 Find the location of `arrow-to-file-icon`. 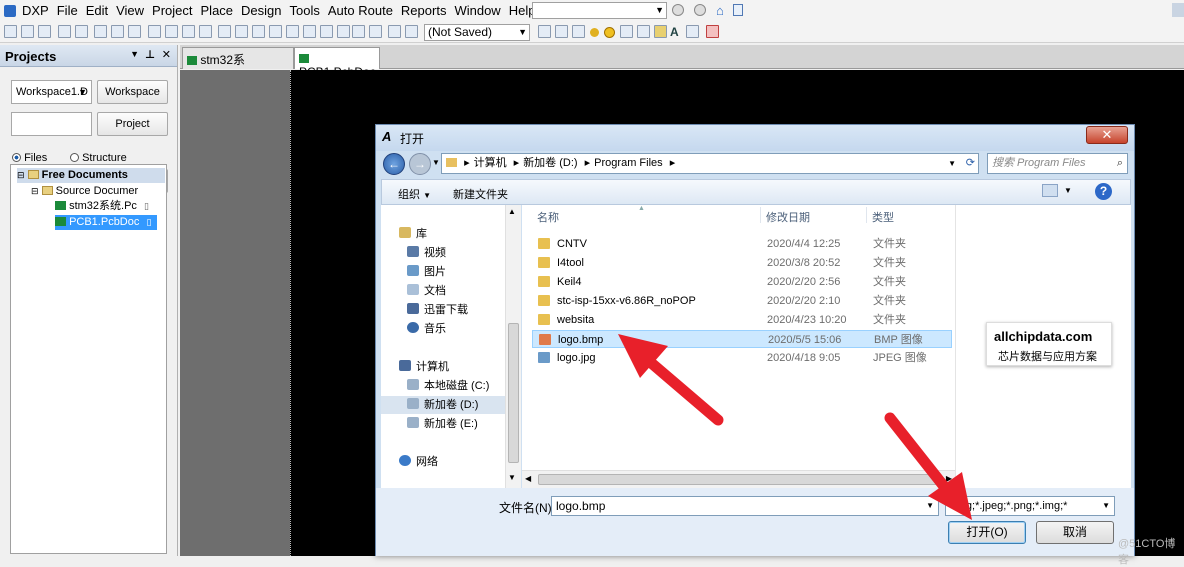

arrow-to-file-icon is located at coordinates (671, 380).